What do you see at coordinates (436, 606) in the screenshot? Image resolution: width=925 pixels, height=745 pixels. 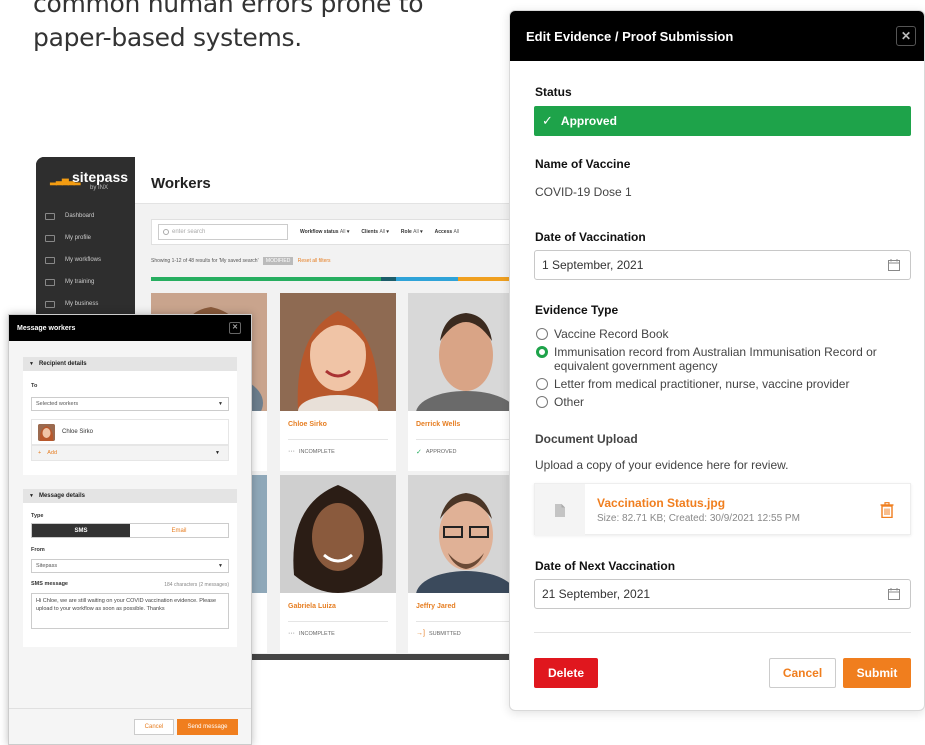 I see `worker-name: Jeffry Jared` at bounding box center [436, 606].